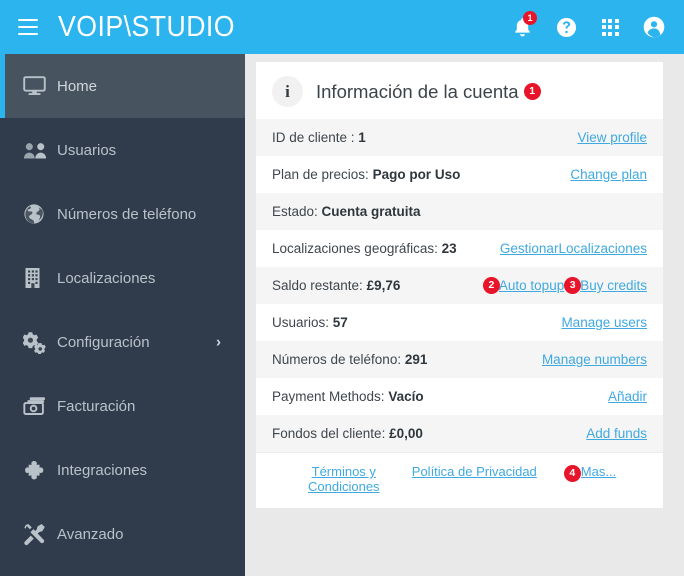 The height and width of the screenshot is (576, 684). I want to click on sidebar-item-label: Usuarios, so click(87, 150).